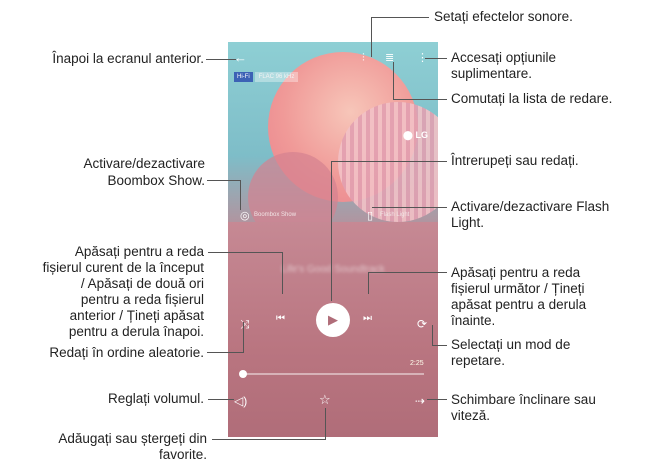  Describe the element at coordinates (516, 272) in the screenshot. I see `callout-next-1: Apăsați pentru a reda` at that location.